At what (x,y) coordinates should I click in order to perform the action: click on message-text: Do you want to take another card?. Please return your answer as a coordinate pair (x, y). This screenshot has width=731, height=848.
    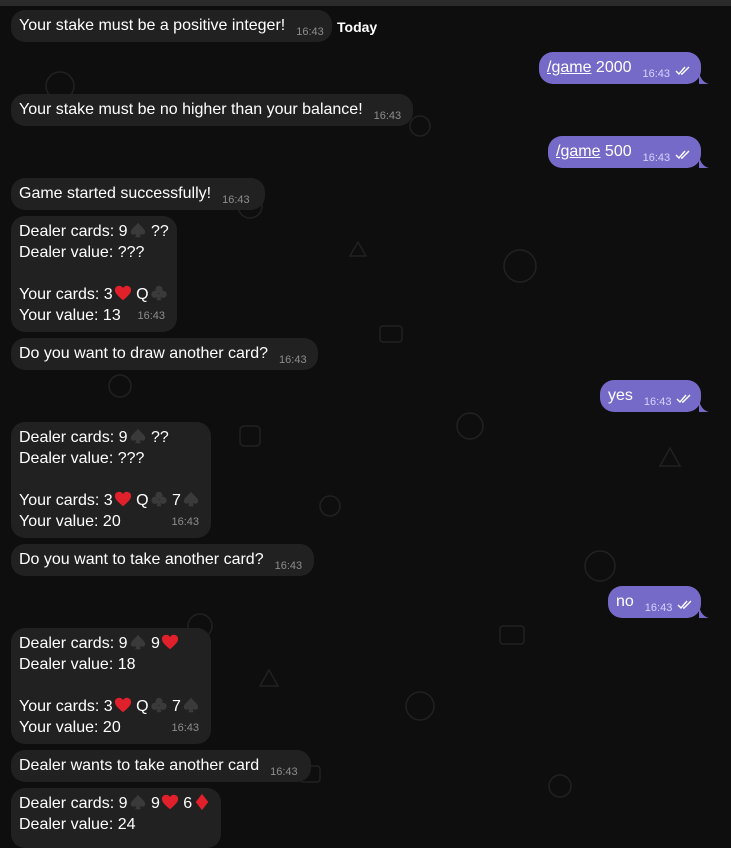
    Looking at the image, I should click on (141, 559).